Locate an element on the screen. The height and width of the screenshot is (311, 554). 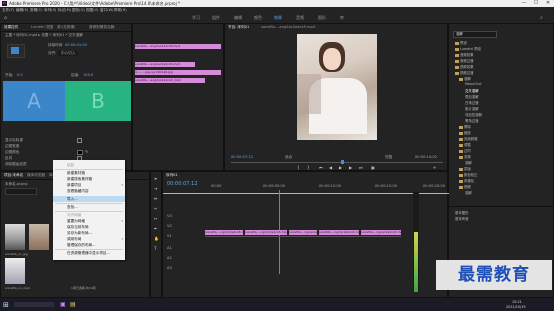
hand-tool-icon: ✋ is located at coordinates (156, 238).